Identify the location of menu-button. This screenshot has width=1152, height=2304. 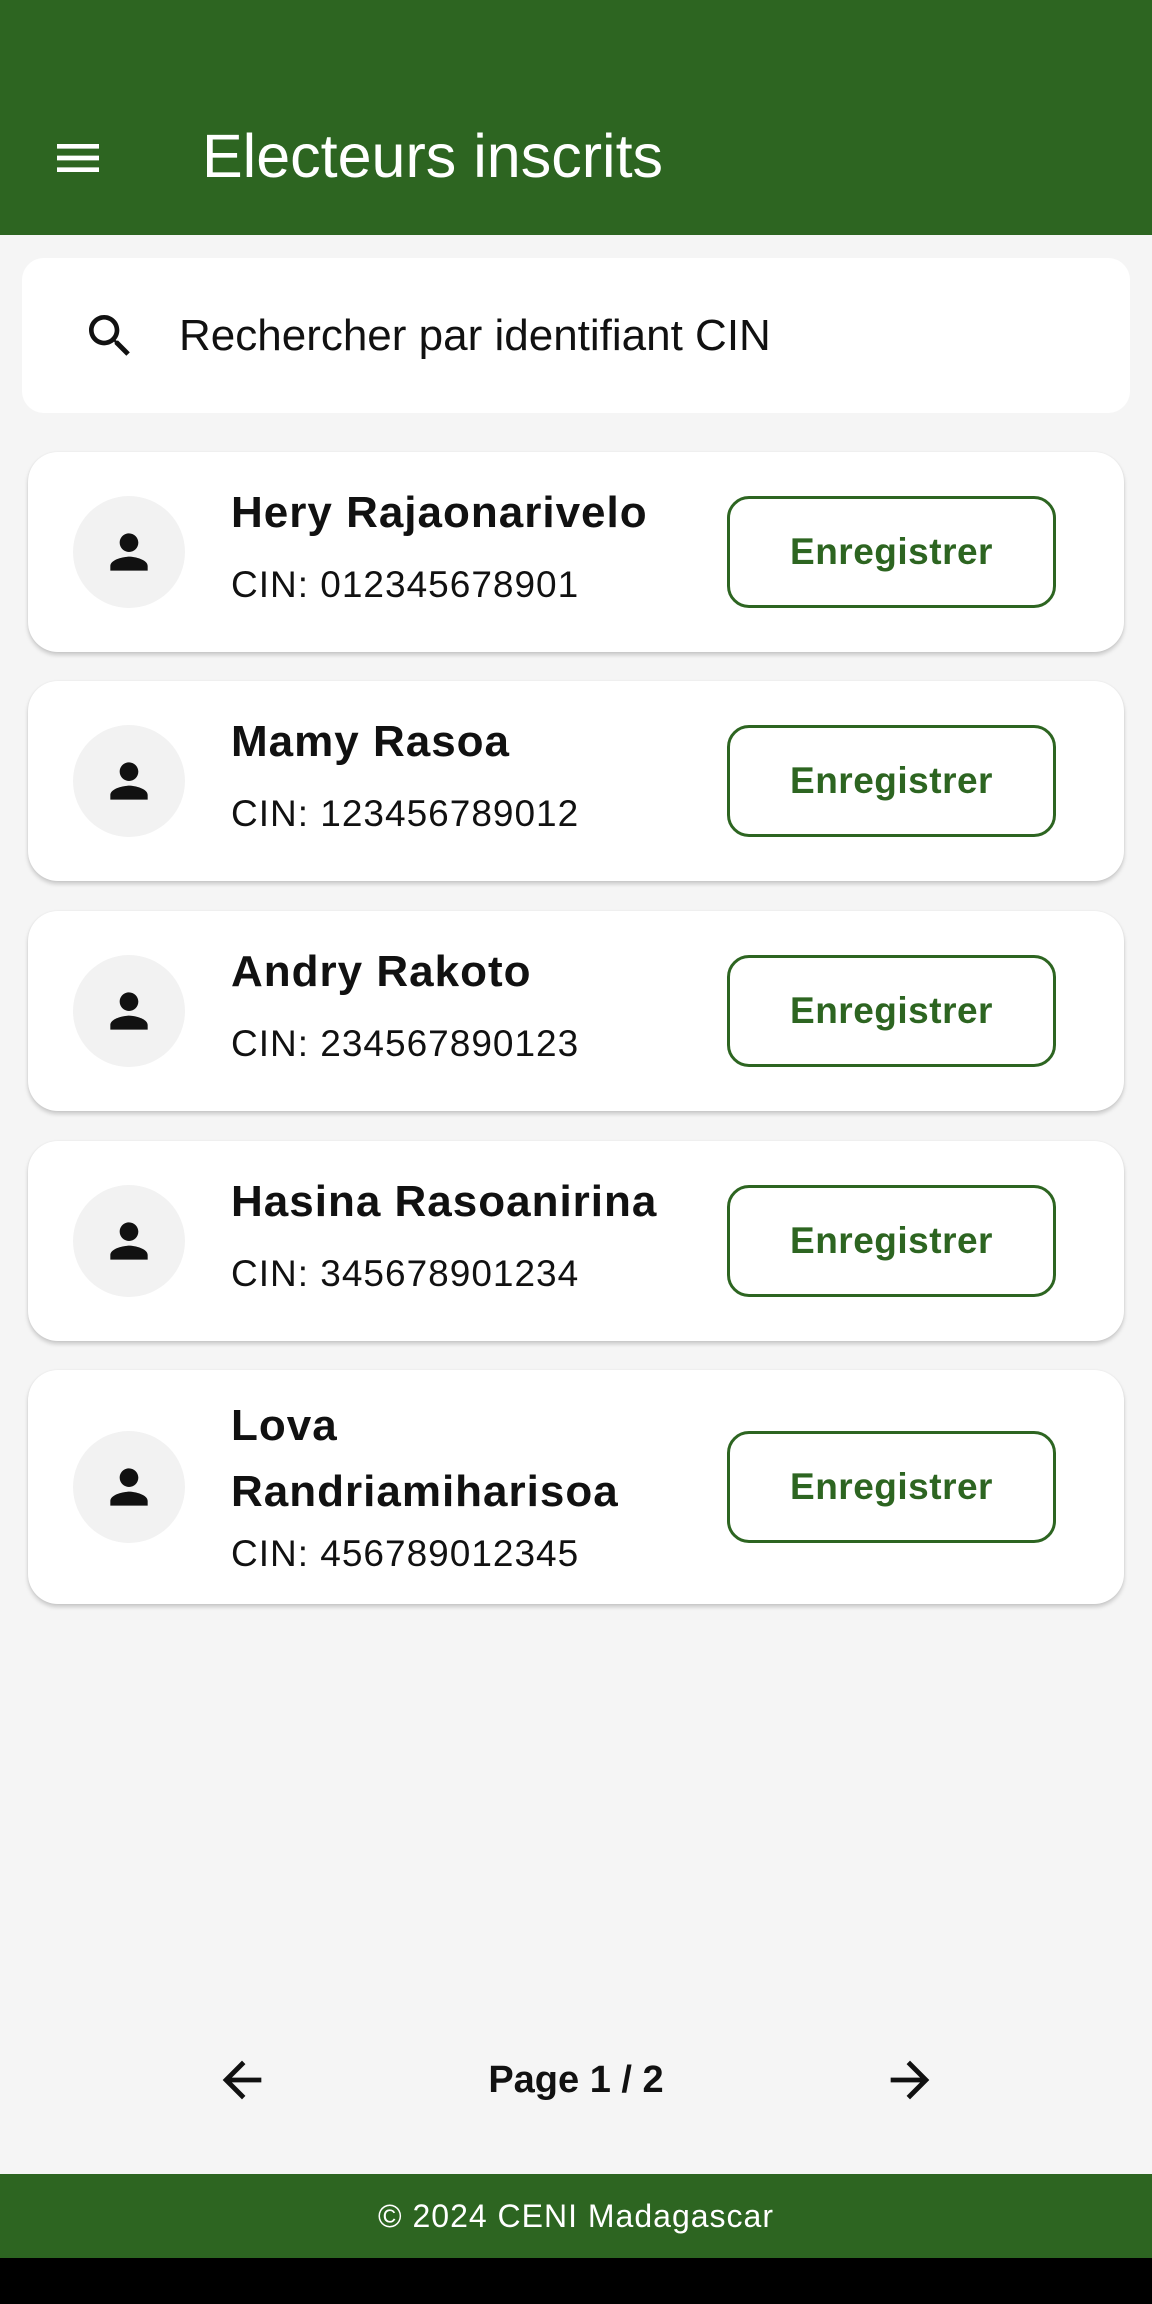
(78, 158).